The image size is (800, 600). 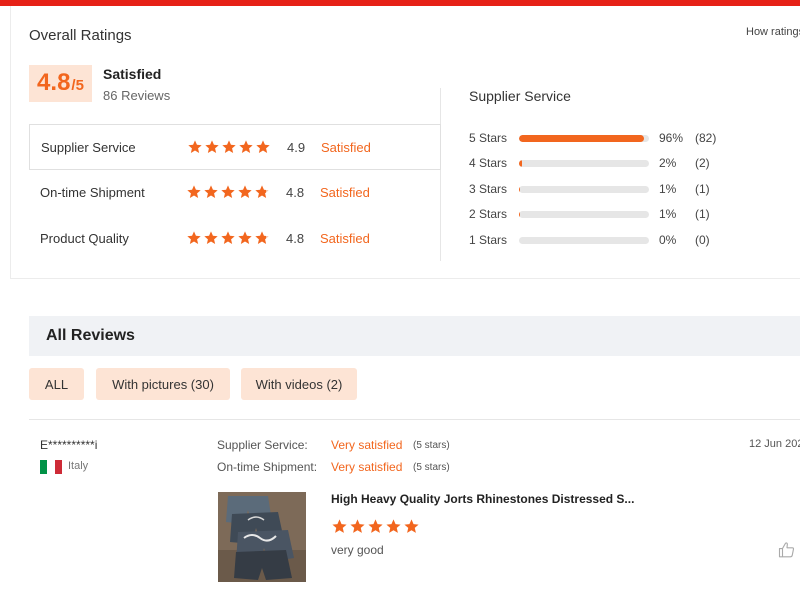 What do you see at coordinates (54, 82) in the screenshot?
I see `overall-score: 4.8` at bounding box center [54, 82].